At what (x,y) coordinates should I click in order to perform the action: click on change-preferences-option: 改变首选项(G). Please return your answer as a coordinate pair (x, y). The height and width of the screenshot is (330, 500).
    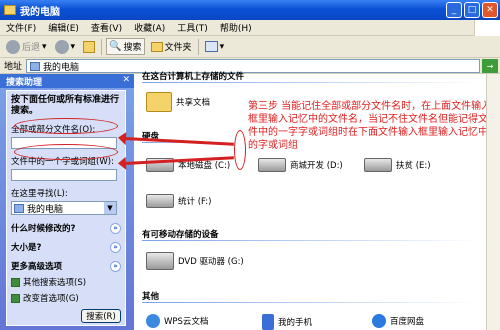
    Looking at the image, I should click on (66, 298).